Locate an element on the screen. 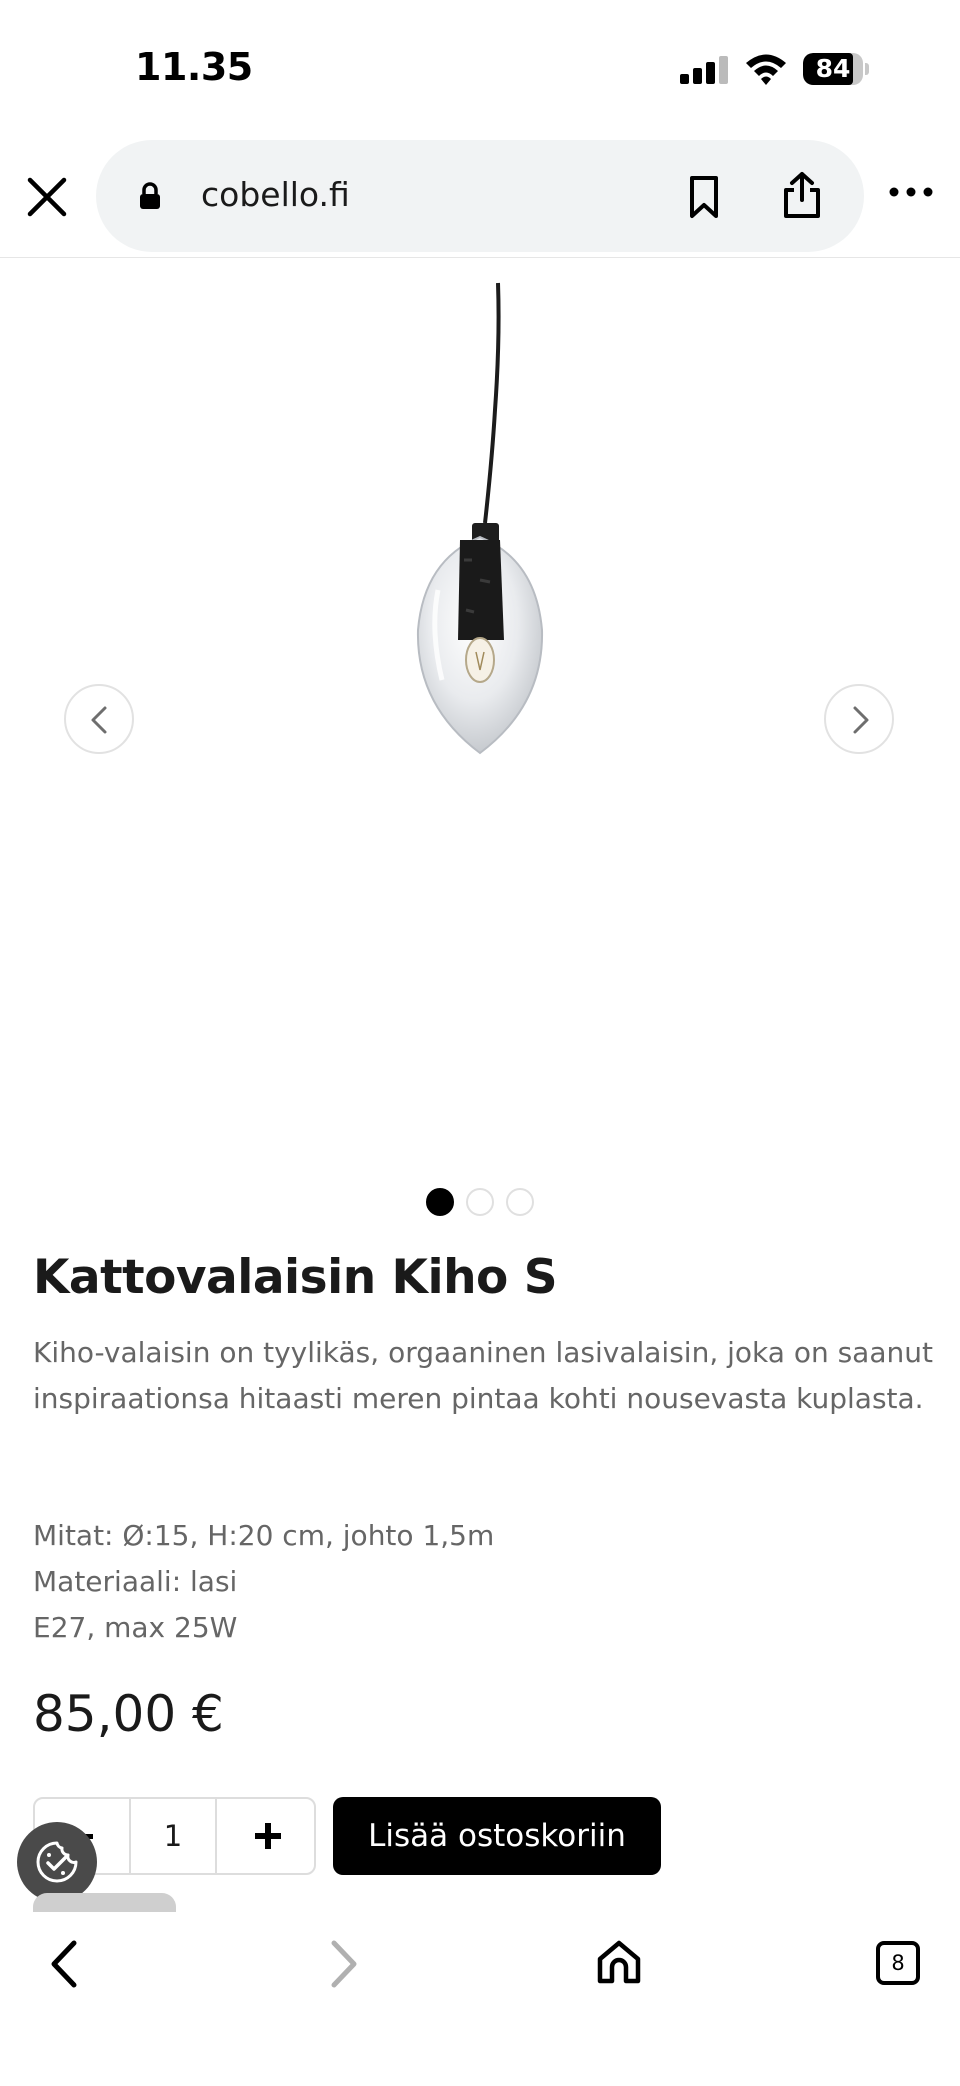  gallery-prev-button is located at coordinates (99, 719).